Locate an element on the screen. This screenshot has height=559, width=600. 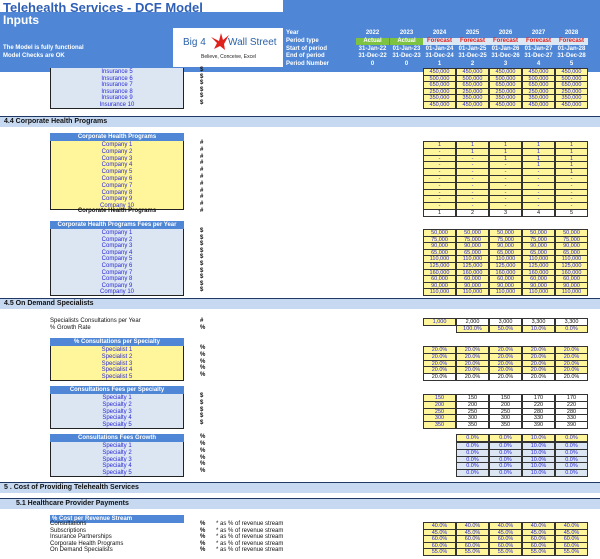
section-header: 4.5 On Demand Specialists is located at coordinates (300, 303).